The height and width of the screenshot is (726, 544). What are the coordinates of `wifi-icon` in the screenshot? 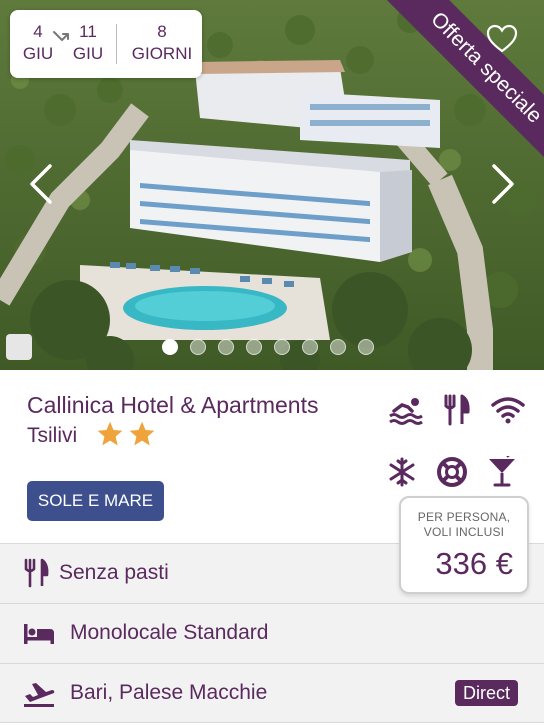 It's located at (508, 410).